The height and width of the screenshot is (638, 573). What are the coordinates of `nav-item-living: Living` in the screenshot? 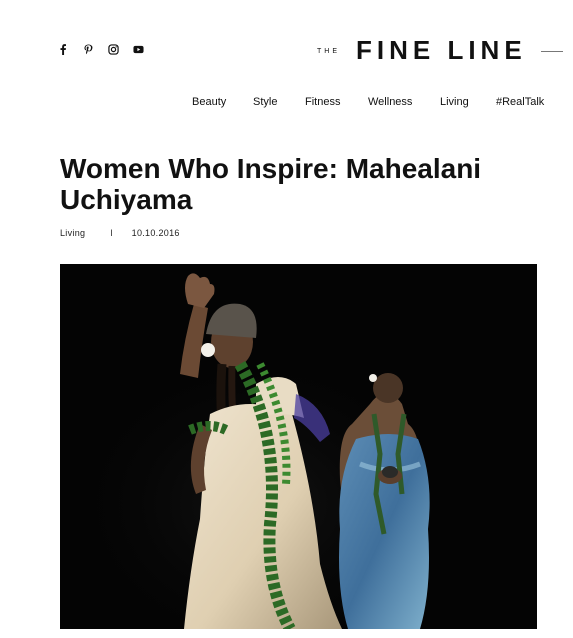 It's located at (454, 102).